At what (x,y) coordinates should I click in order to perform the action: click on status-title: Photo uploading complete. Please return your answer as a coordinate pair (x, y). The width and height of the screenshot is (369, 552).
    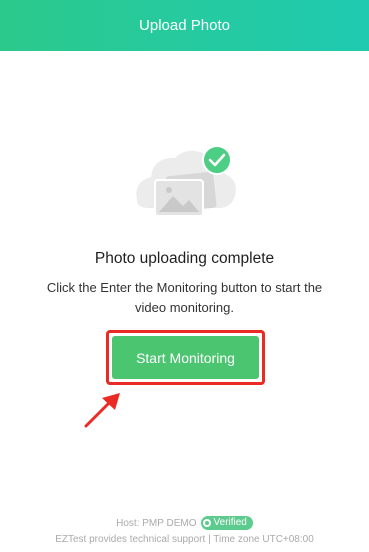
    Looking at the image, I should click on (184, 258).